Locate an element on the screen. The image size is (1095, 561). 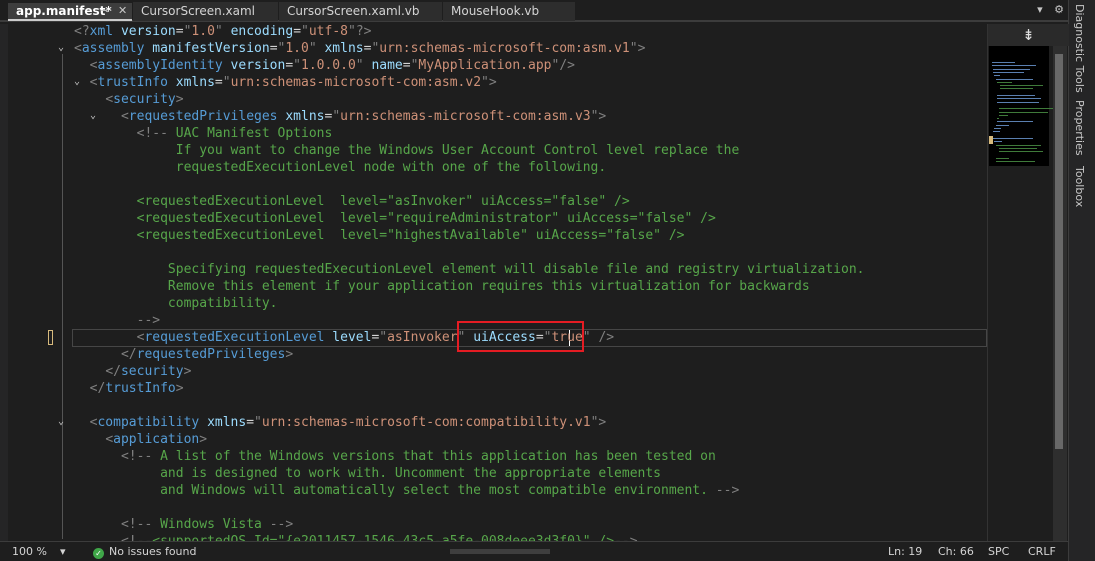
gear-icon: ⚙ is located at coordinates (1059, 9).